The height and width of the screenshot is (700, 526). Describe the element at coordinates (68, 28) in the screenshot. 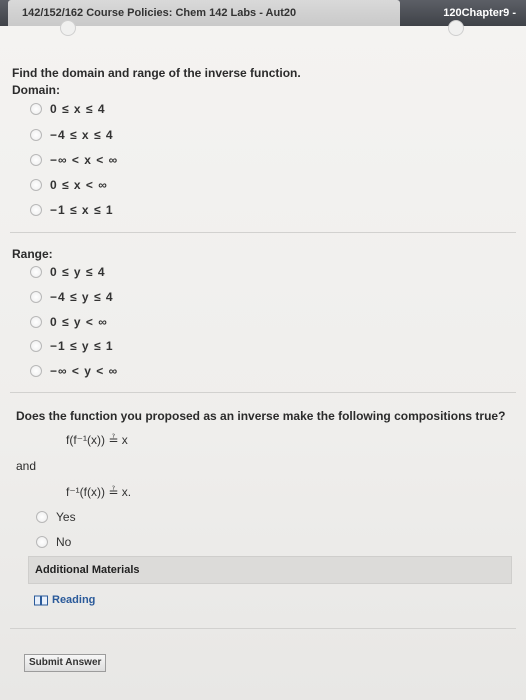

I see `tab-close-circle-left` at that location.